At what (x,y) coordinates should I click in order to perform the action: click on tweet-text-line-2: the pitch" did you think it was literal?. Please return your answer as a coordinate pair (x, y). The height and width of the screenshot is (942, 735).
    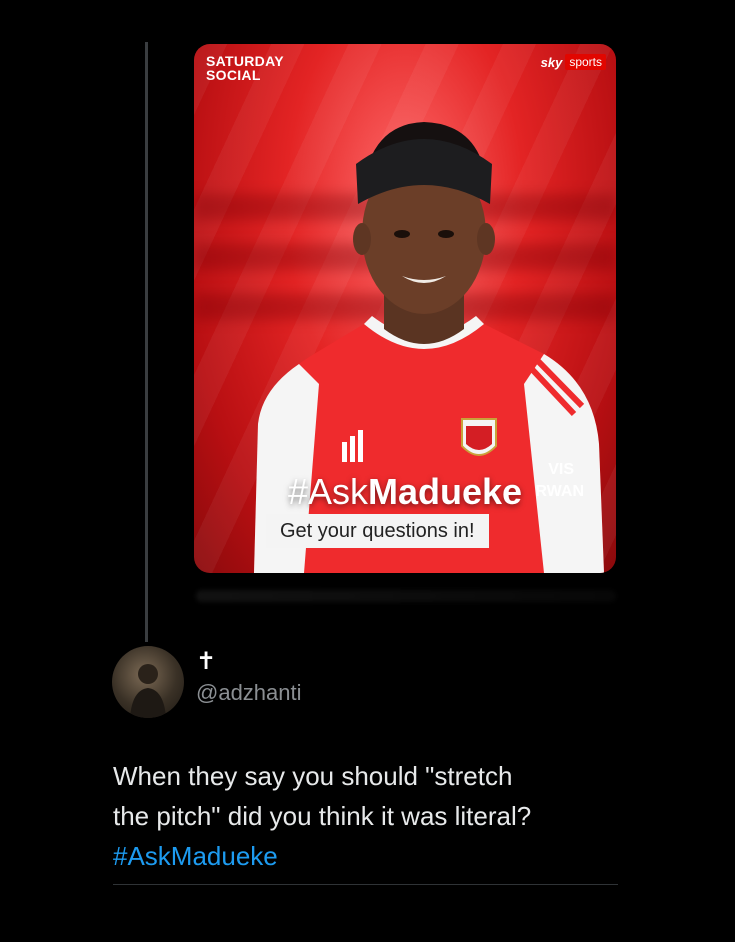
    Looking at the image, I should click on (322, 816).